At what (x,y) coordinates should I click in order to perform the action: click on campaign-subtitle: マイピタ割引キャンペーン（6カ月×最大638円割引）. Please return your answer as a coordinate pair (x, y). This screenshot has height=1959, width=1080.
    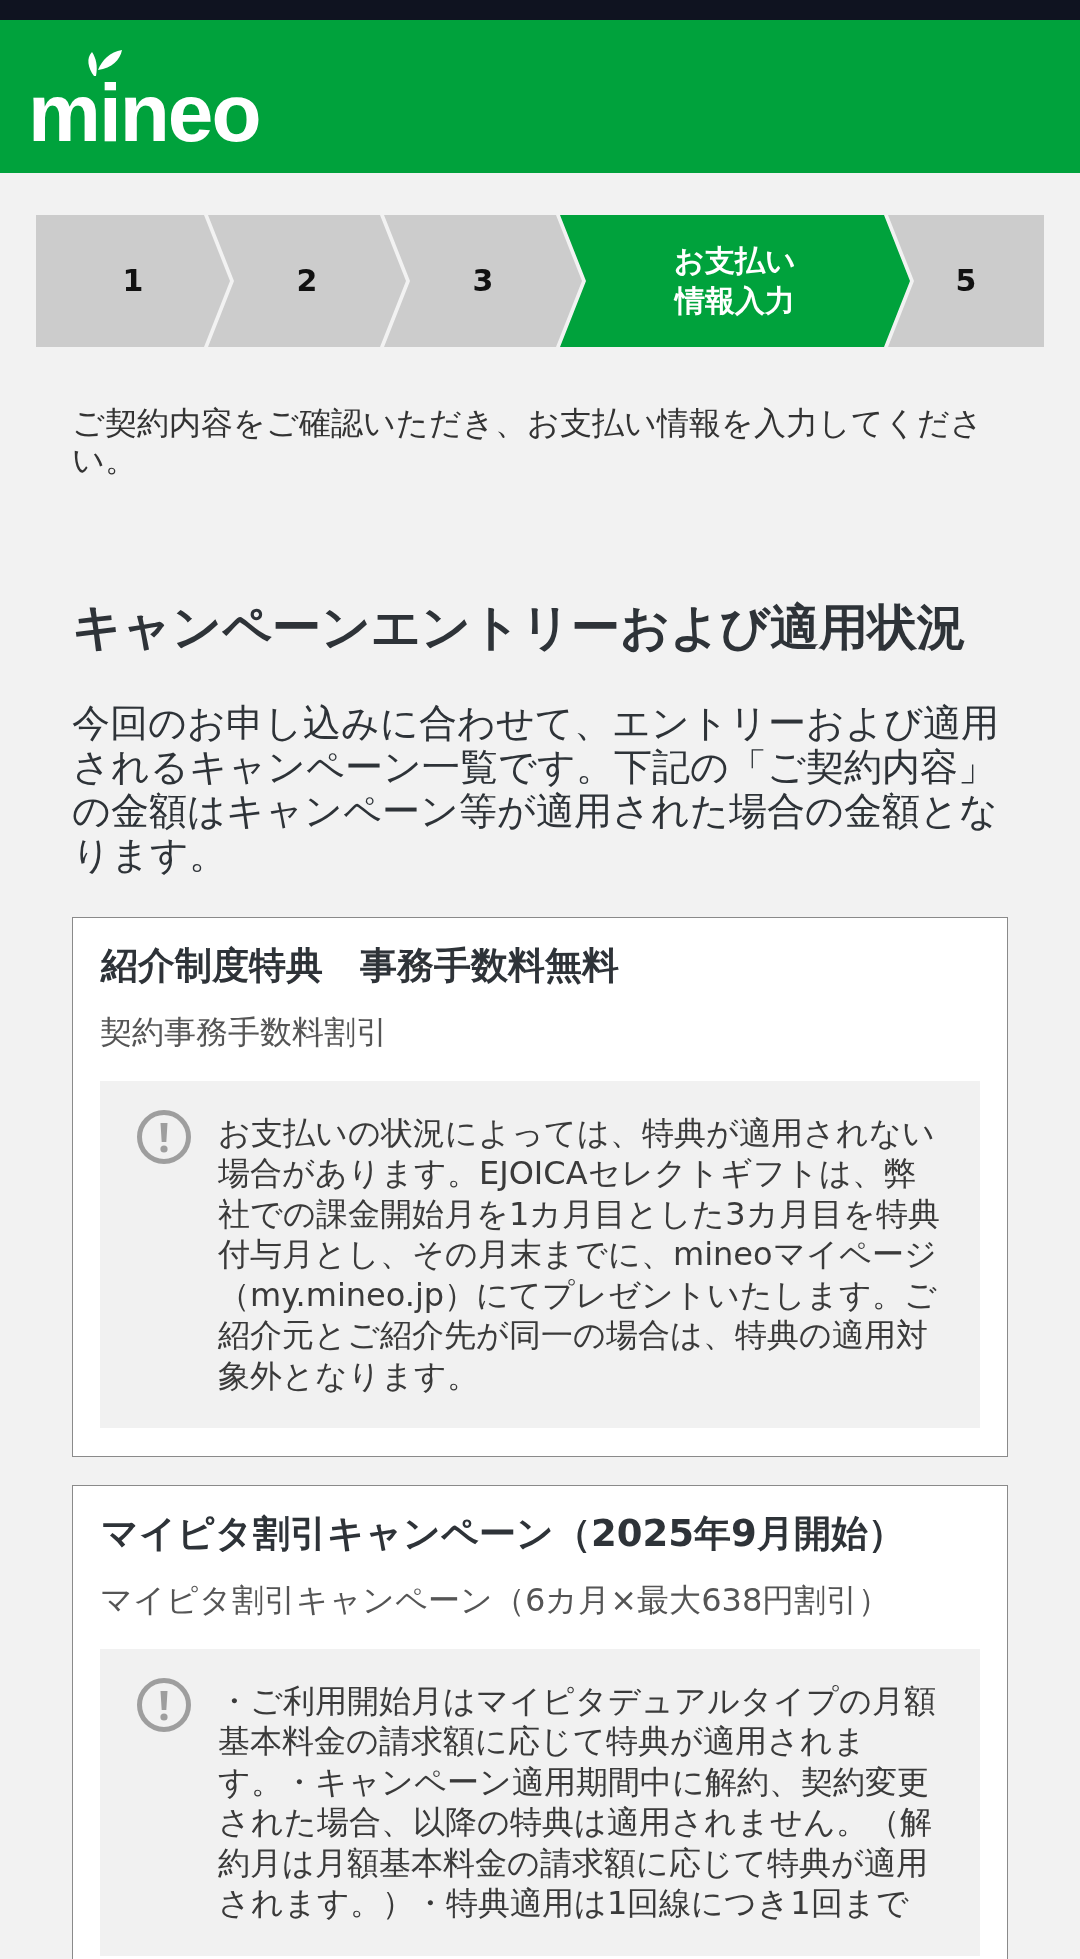
    Looking at the image, I should click on (496, 1600).